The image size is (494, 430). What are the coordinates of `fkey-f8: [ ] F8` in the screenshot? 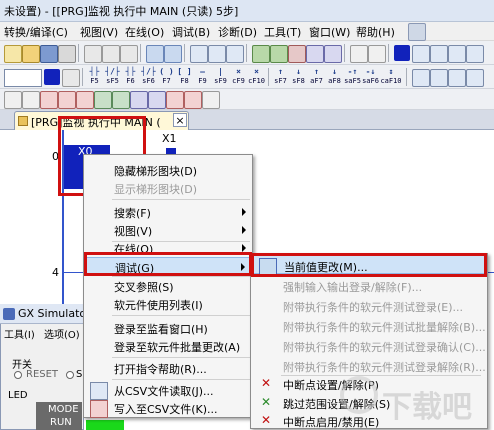 It's located at (184, 77).